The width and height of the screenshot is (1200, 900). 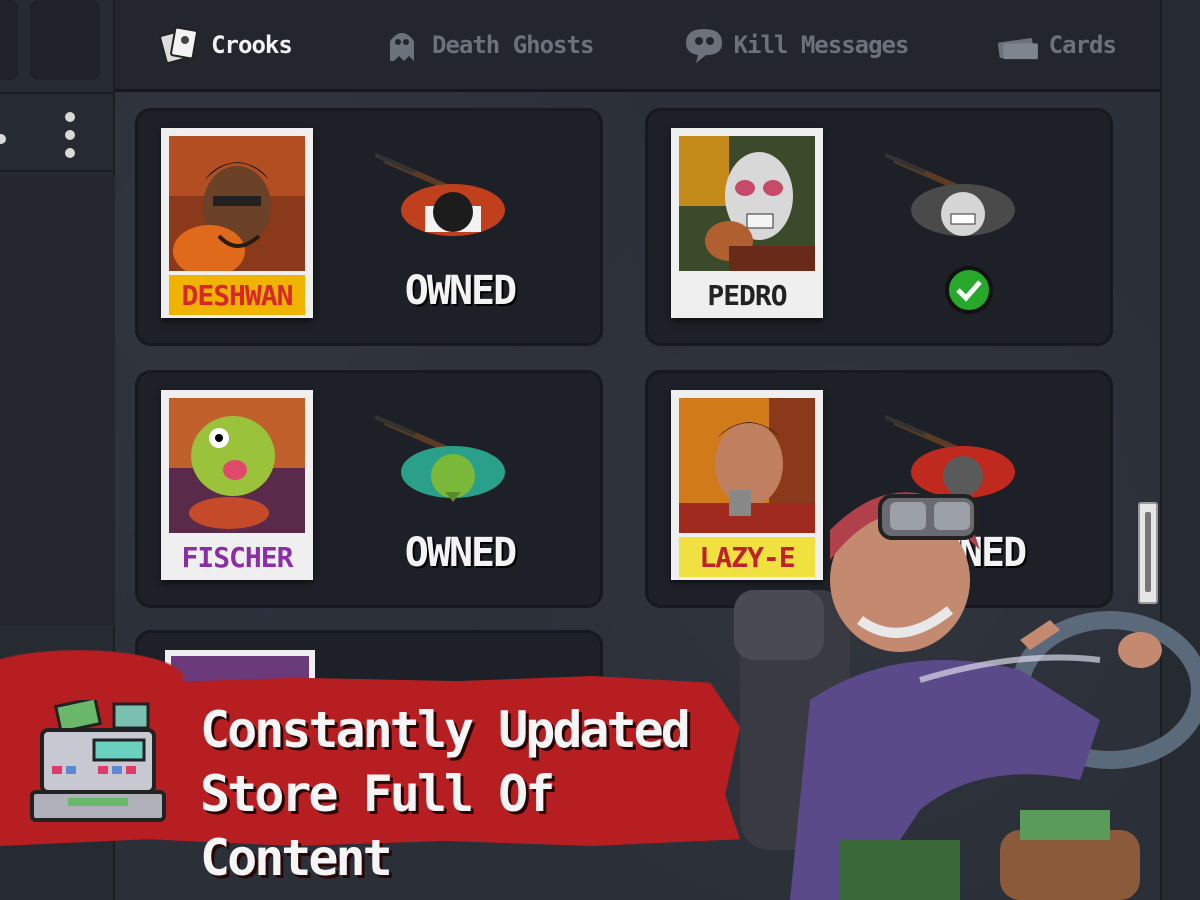 I want to click on crook-portrait: FISCHER, so click(x=237, y=485).